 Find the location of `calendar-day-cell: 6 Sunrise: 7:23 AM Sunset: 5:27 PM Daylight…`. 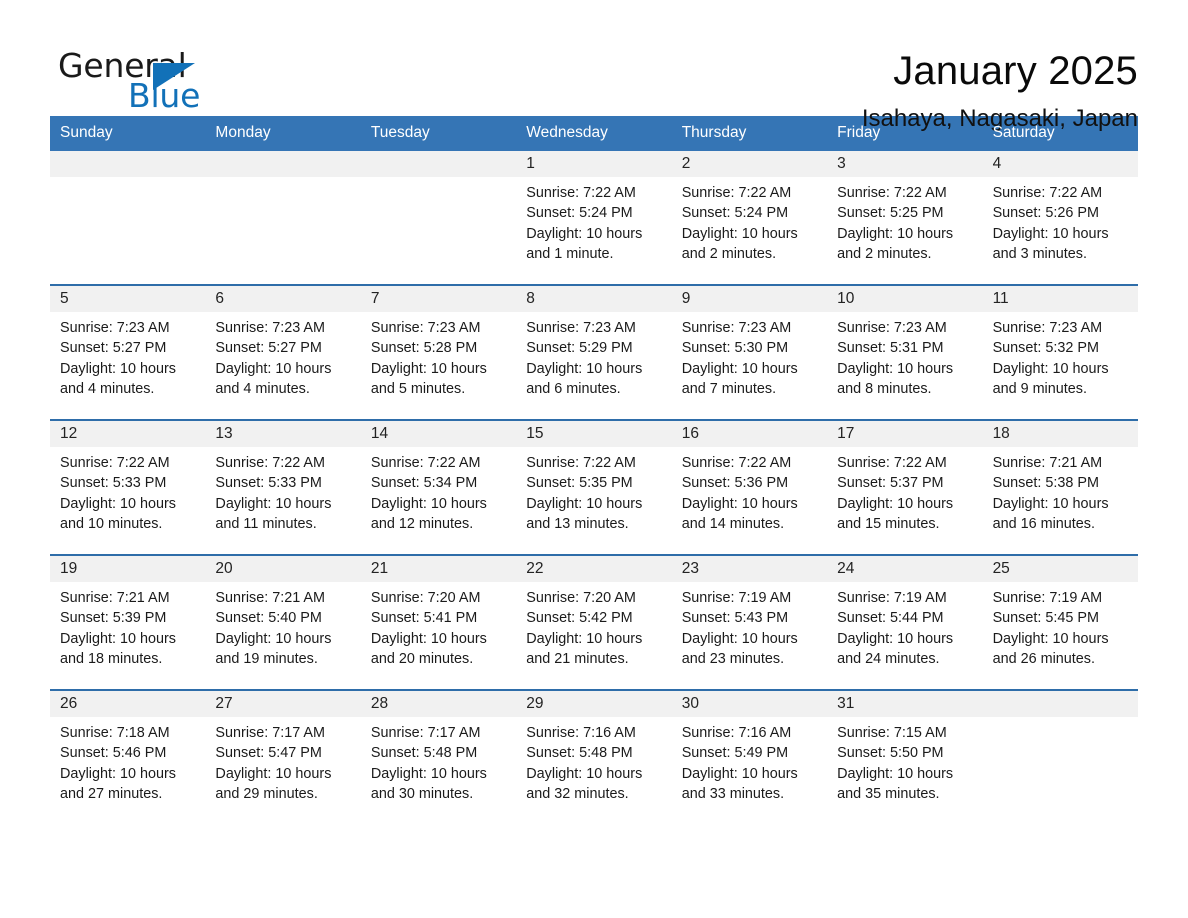

calendar-day-cell: 6 Sunrise: 7:23 AM Sunset: 5:27 PM Daylight… is located at coordinates (283, 352).